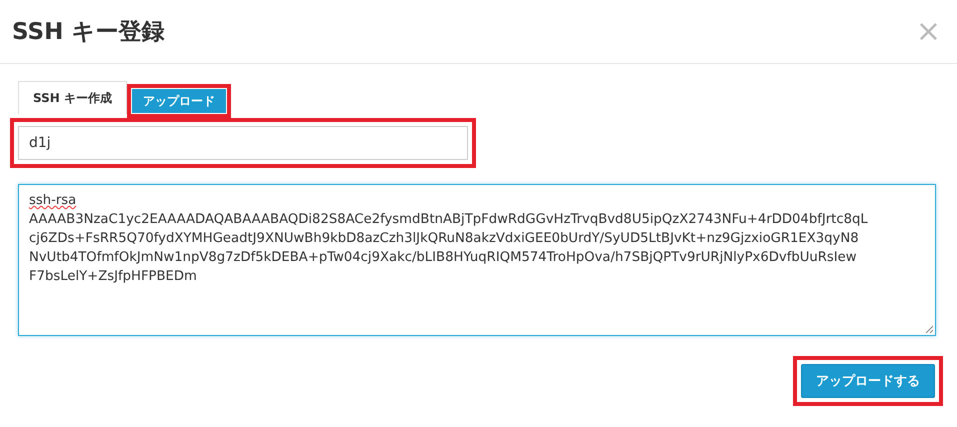  I want to click on name-input-field: d1j, so click(243, 143).